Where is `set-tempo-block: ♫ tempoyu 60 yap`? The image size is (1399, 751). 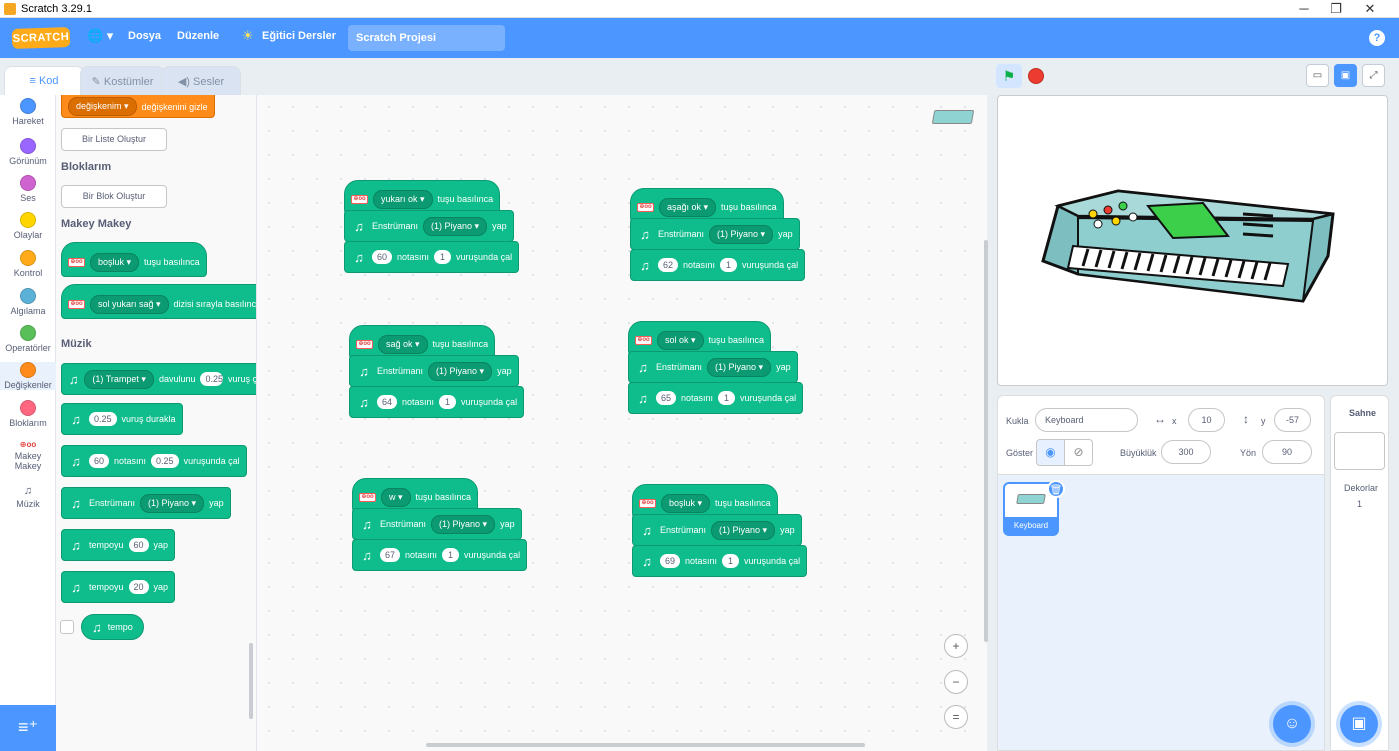 set-tempo-block: ♫ tempoyu 60 yap is located at coordinates (118, 545).